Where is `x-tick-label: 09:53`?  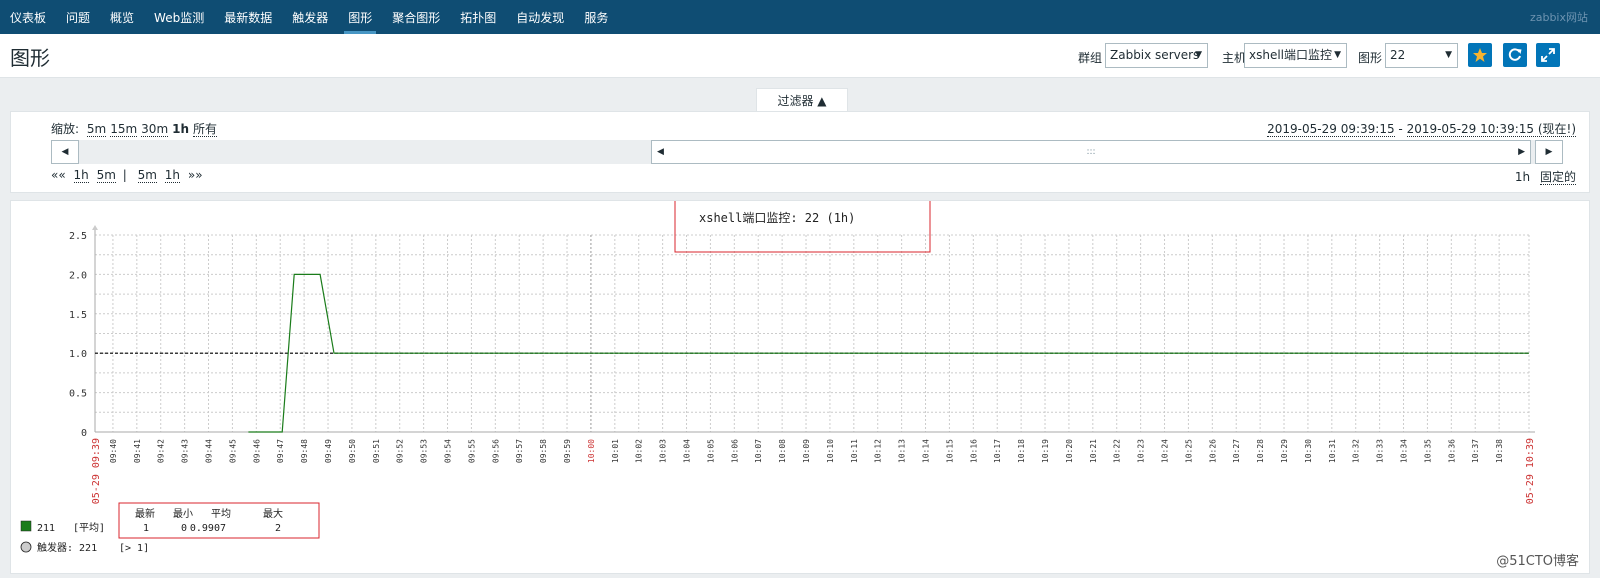
x-tick-label: 09:53 is located at coordinates (424, 451).